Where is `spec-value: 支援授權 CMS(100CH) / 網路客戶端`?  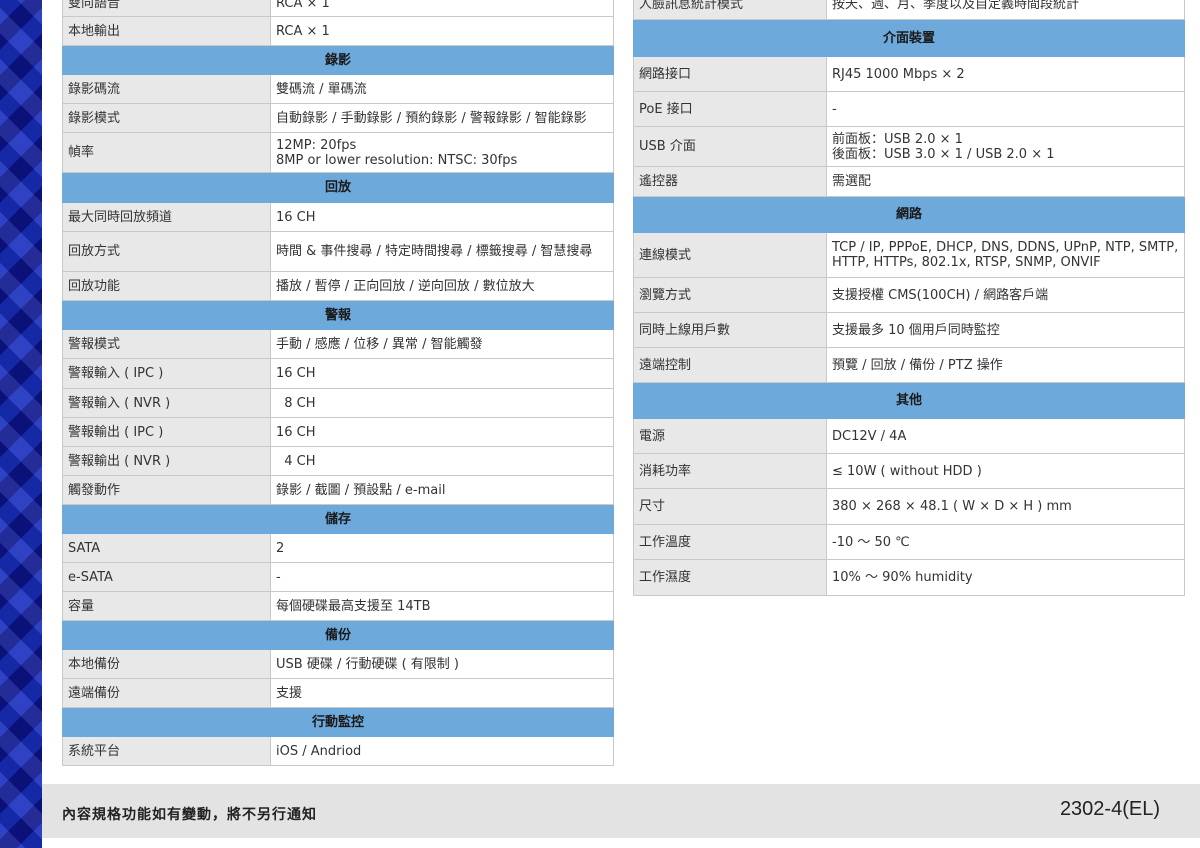
spec-value: 支援授權 CMS(100CH) / 網路客戶端 is located at coordinates (1005, 295).